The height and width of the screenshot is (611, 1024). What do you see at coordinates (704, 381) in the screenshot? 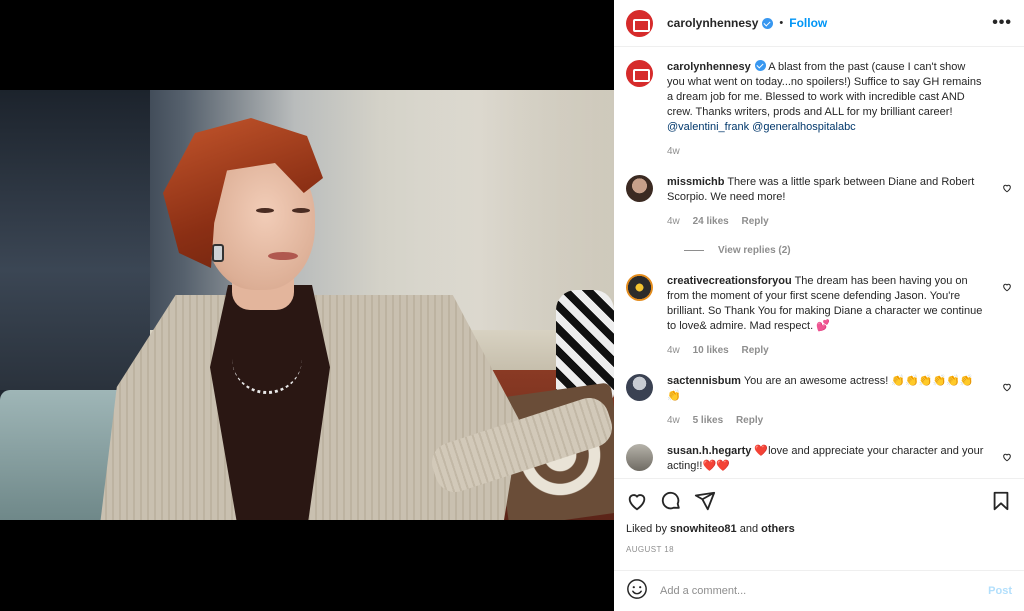
I see `comment-username: sactennisbum` at bounding box center [704, 381].